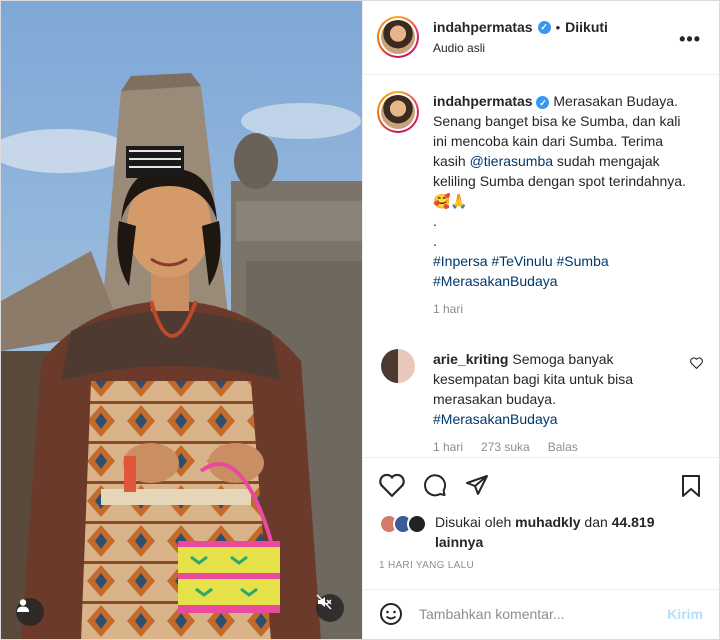 The height and width of the screenshot is (640, 720). I want to click on author-avatar, so click(398, 37).